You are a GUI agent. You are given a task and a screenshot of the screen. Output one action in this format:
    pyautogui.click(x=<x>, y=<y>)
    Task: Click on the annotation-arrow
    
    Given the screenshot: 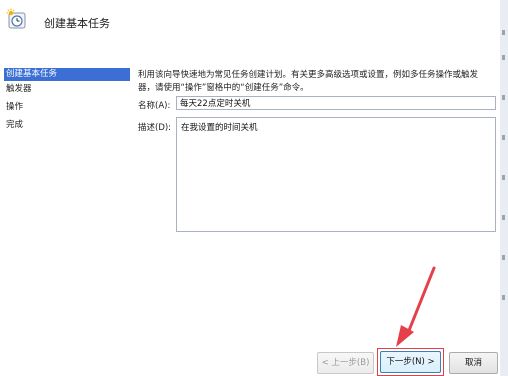 What is the action you would take?
    pyautogui.click(x=416, y=306)
    